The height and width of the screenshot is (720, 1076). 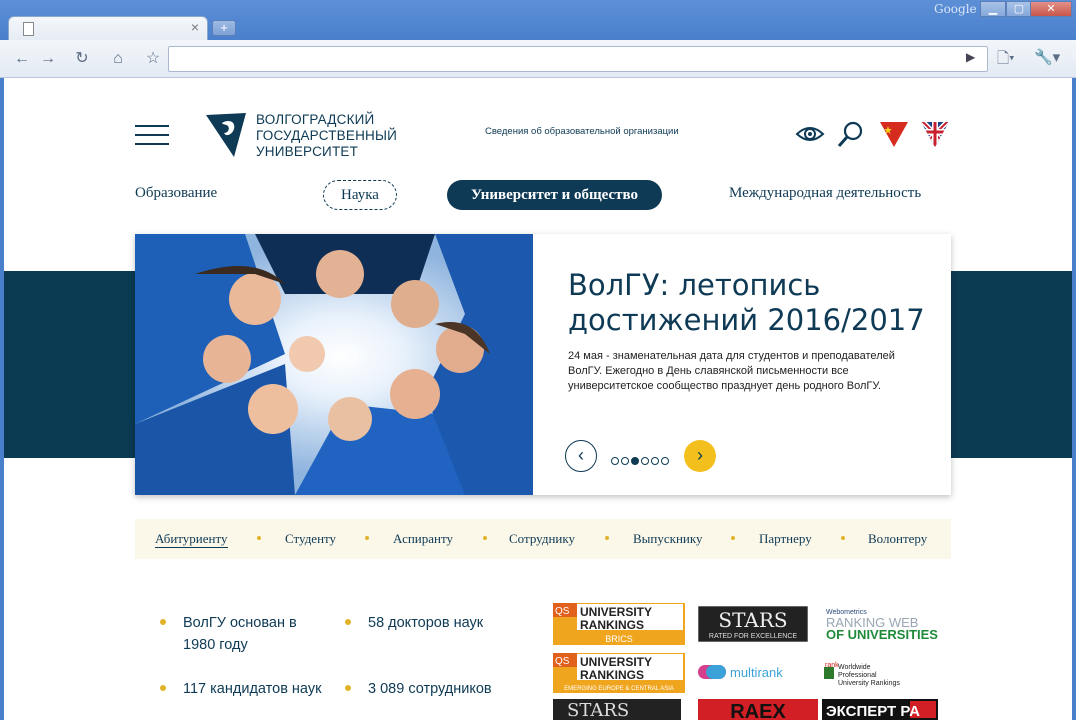 What do you see at coordinates (195, 27) in the screenshot?
I see `tab-close-icon: ×` at bounding box center [195, 27].